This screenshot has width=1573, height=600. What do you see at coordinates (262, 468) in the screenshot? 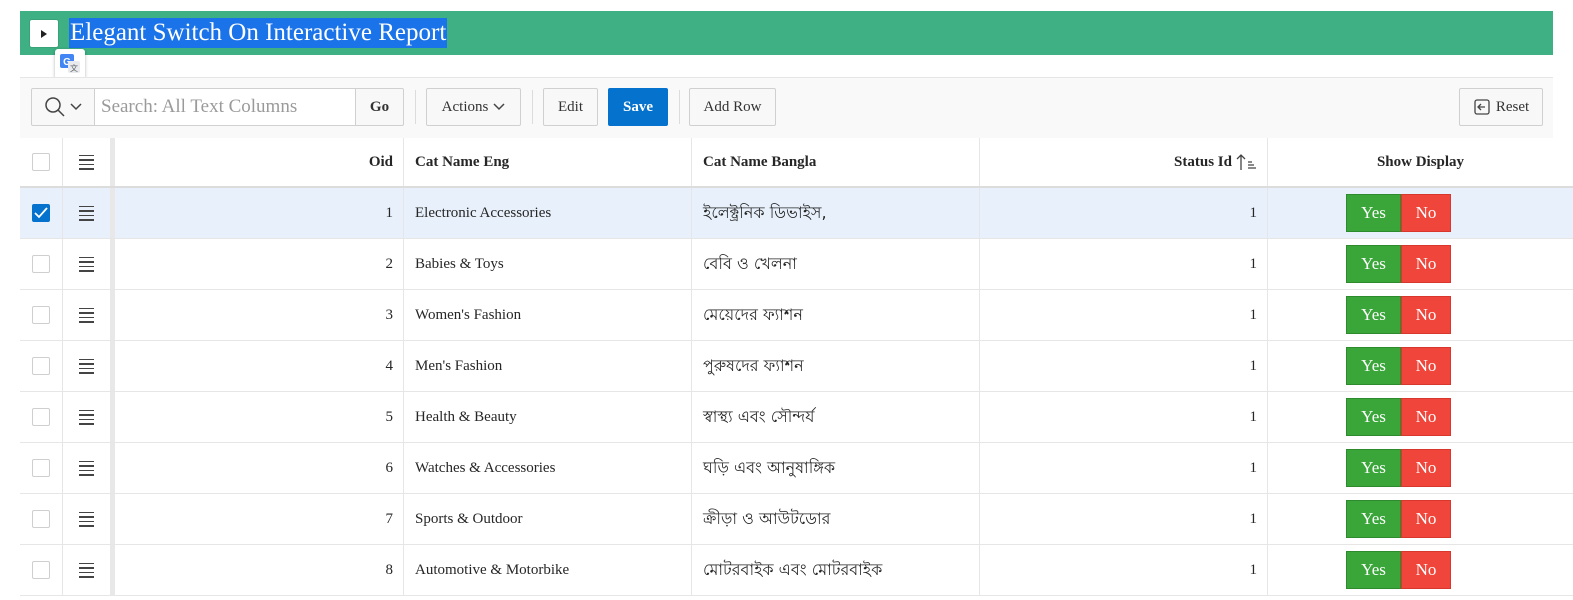
I see `cell-oid: 6` at bounding box center [262, 468].